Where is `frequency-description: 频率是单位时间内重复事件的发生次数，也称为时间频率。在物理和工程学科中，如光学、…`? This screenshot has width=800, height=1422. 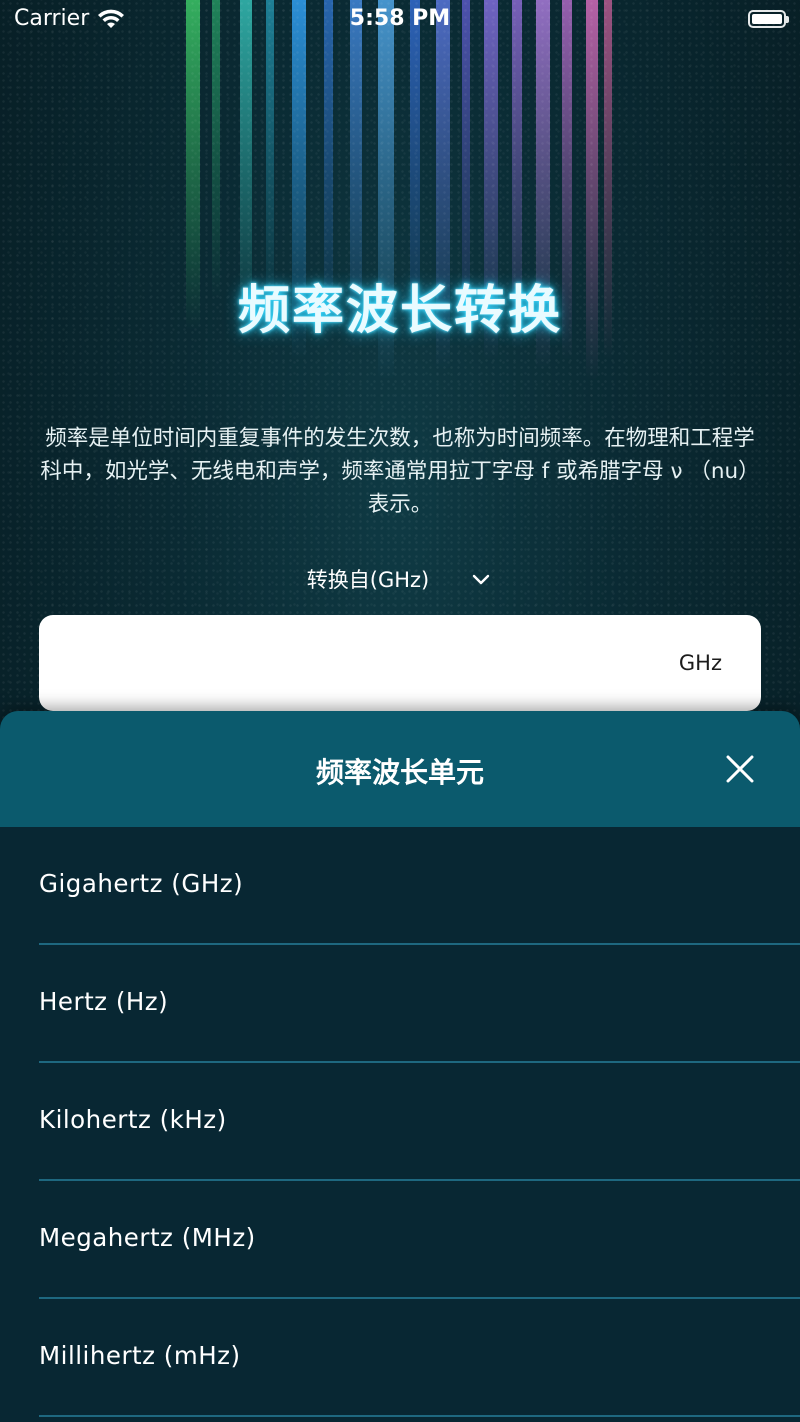 frequency-description: 频率是单位时间内重复事件的发生次数，也称为时间频率。在物理和工程学科中，如光学、… is located at coordinates (400, 471).